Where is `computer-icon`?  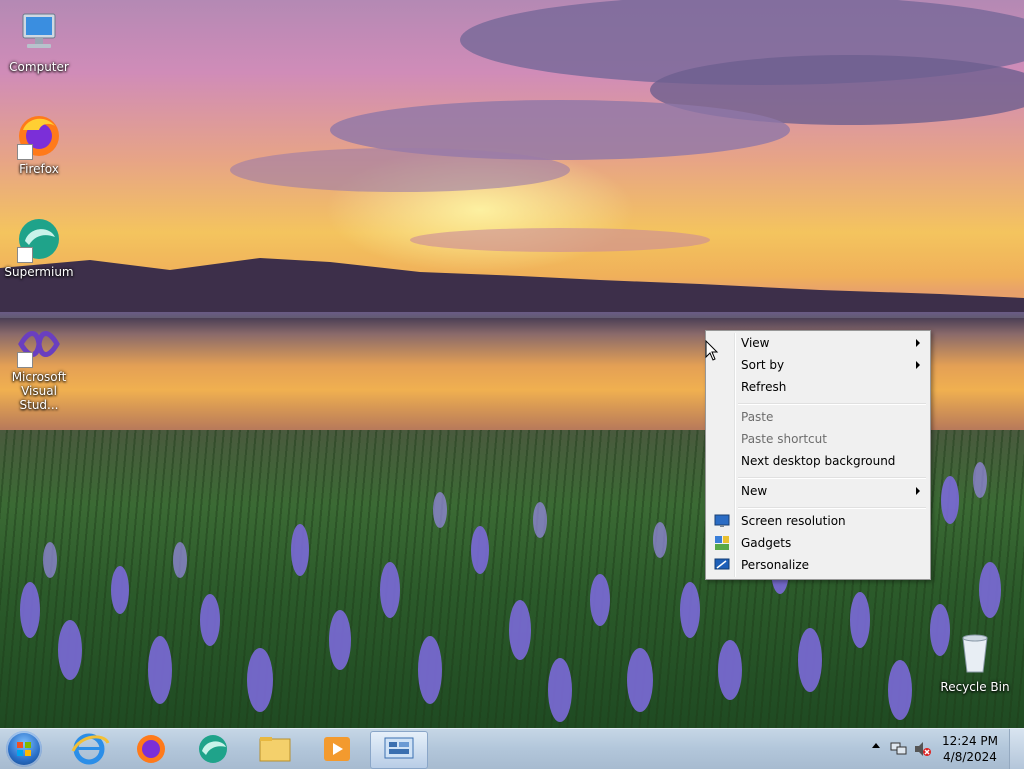
computer-icon is located at coordinates (39, 34).